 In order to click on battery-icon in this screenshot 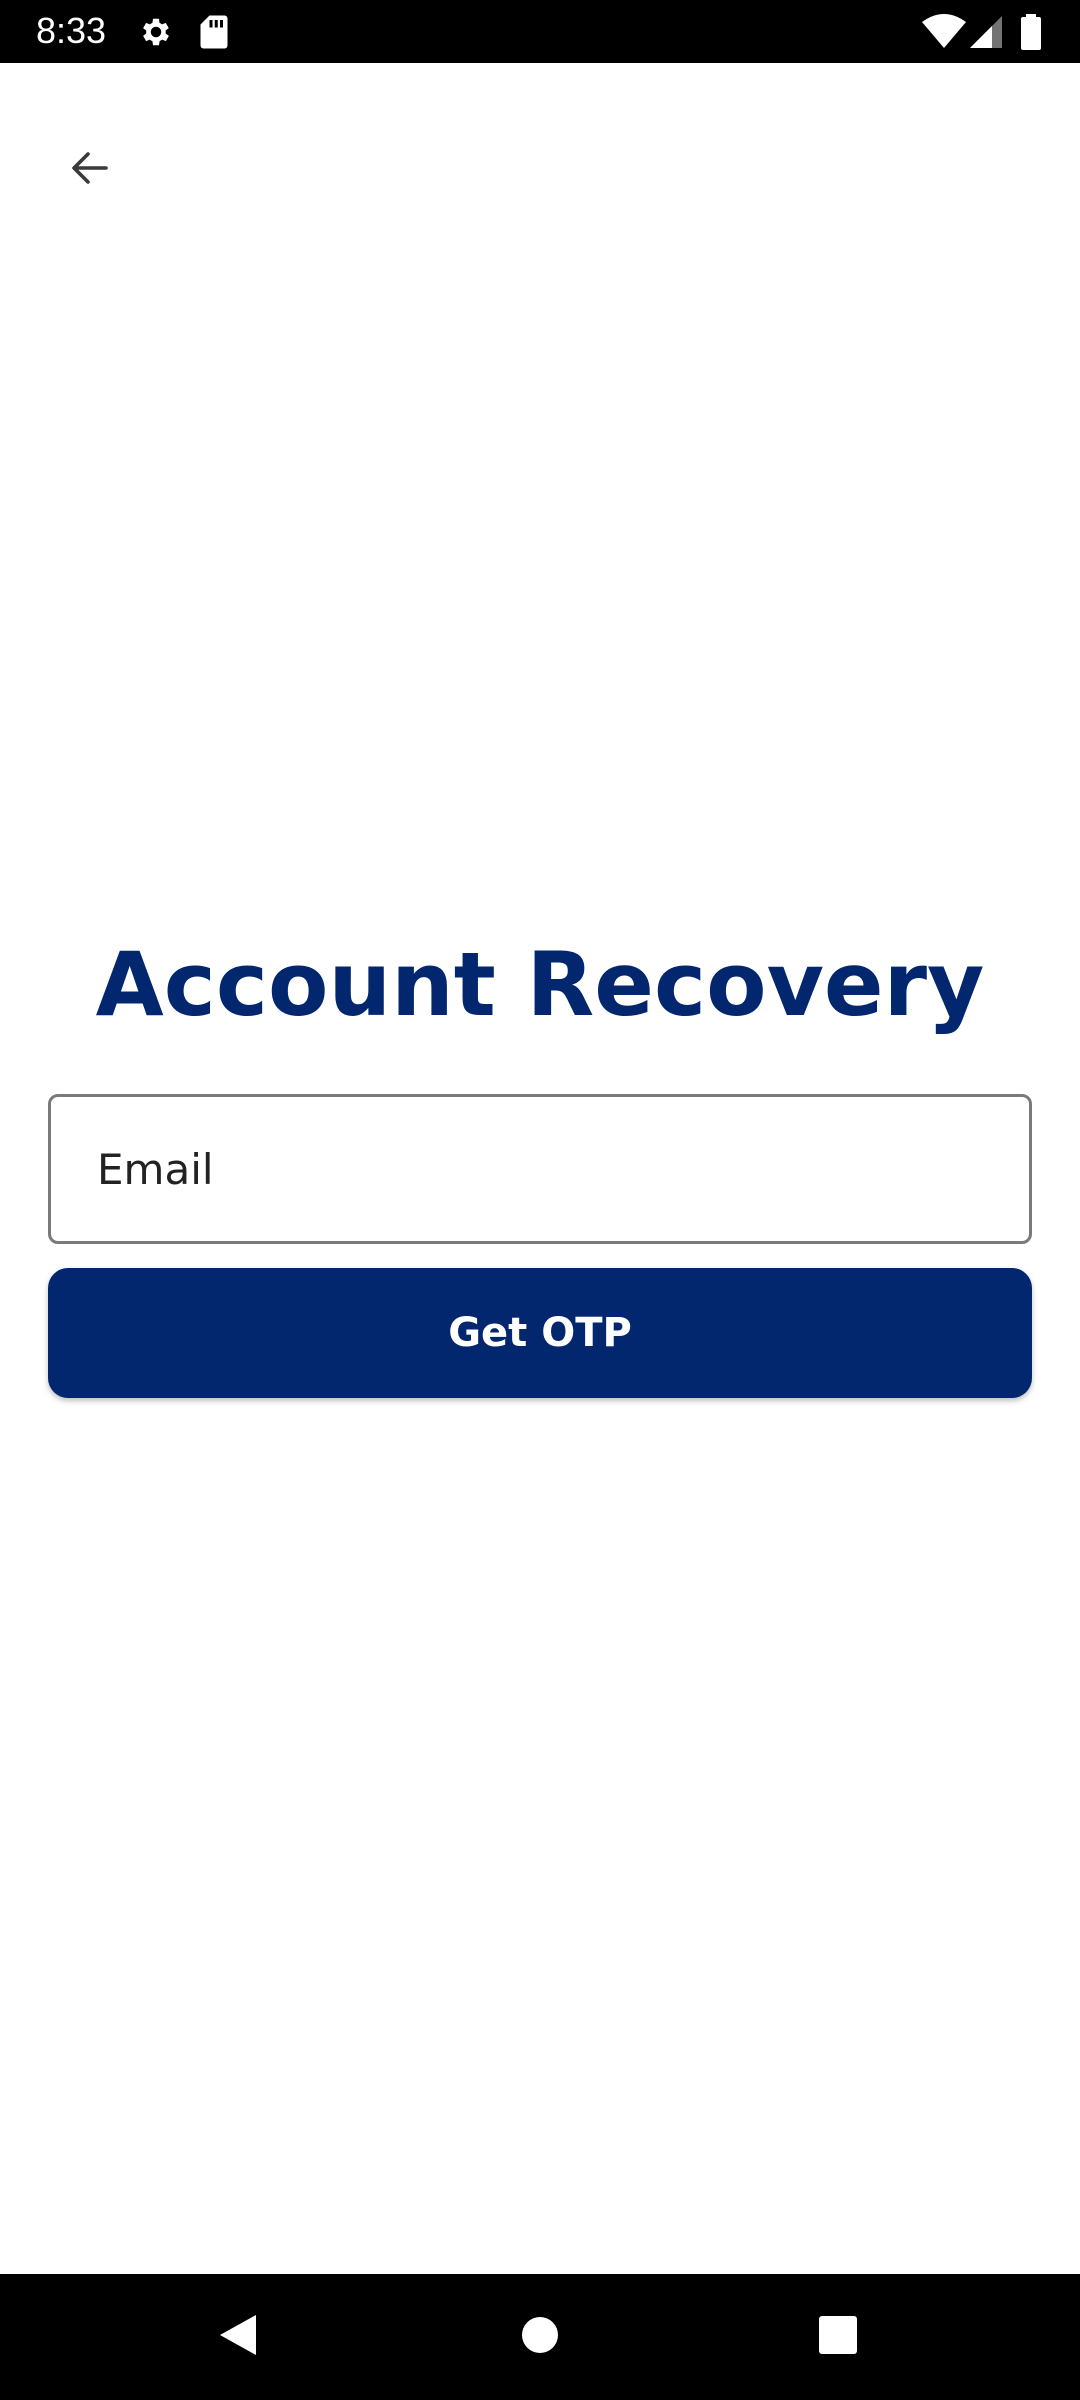, I will do `click(1031, 32)`.